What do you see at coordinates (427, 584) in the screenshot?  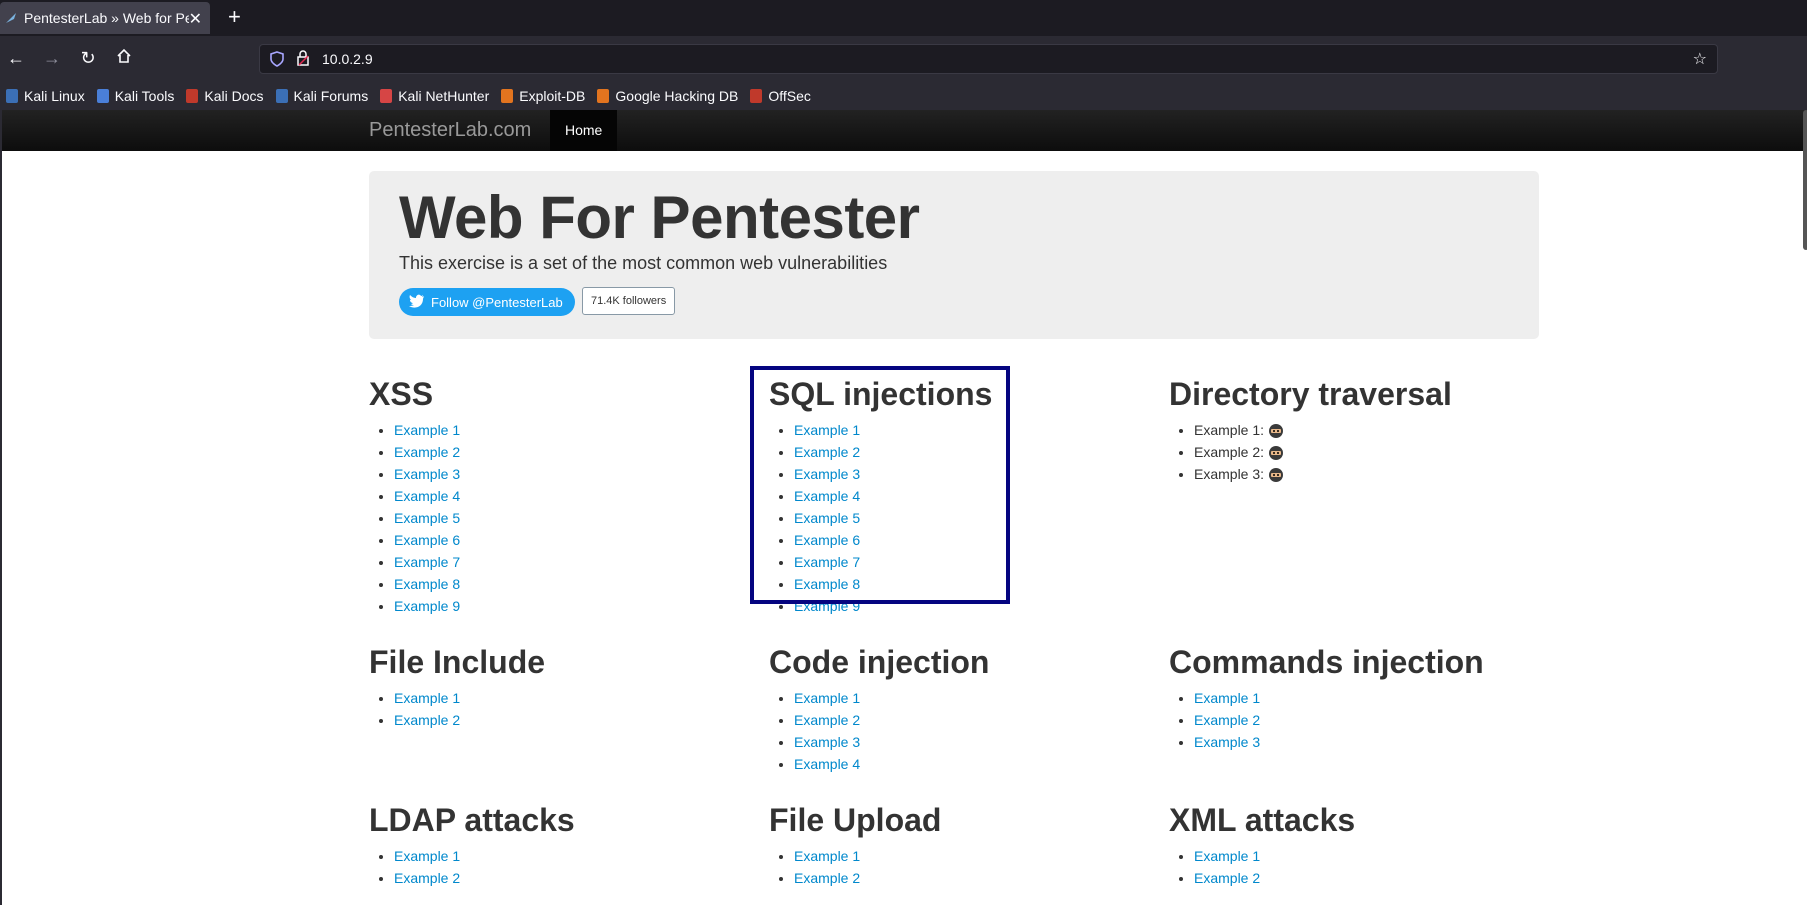 I see `example-link: Example 8` at bounding box center [427, 584].